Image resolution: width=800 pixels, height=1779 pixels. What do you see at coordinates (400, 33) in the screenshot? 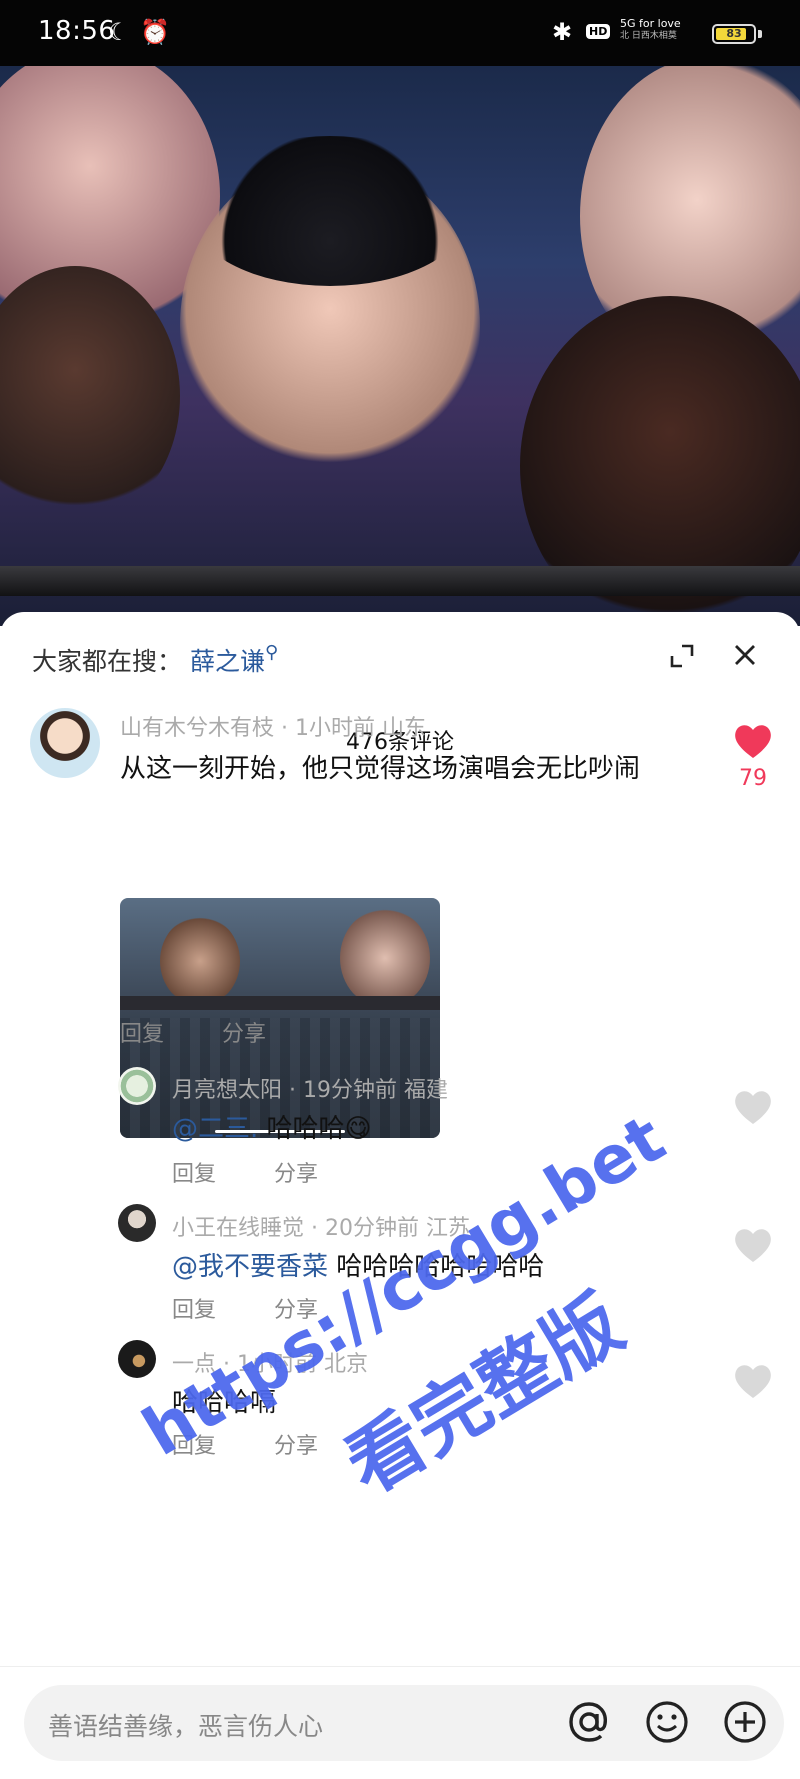
I see `status-bar: 18:56 ☾ ⏰ ✱ HD 5G for love 北 日西木相莫 83` at bounding box center [400, 33].